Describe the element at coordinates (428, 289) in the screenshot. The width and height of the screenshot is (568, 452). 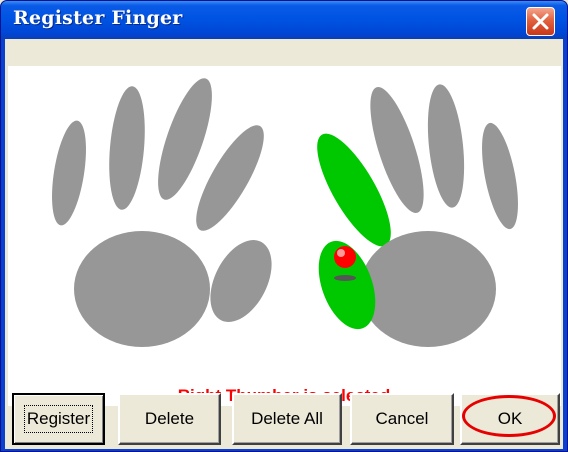
I see `right-palm` at that location.